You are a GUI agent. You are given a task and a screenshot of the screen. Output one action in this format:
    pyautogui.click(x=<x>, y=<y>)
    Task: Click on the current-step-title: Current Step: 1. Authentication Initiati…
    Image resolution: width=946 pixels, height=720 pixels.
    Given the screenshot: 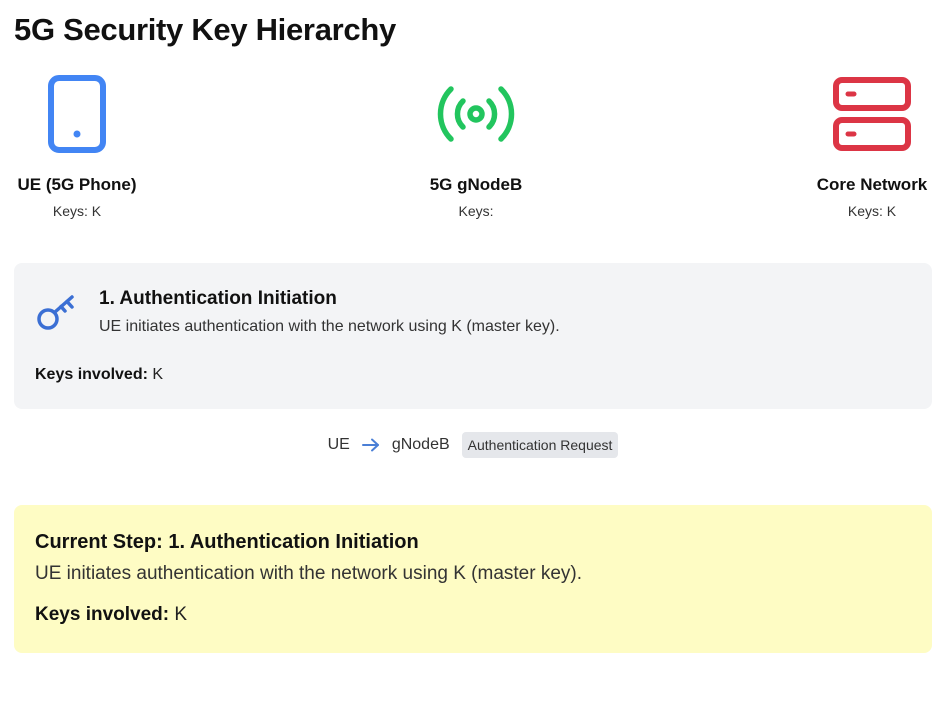 What is the action you would take?
    pyautogui.click(x=227, y=542)
    